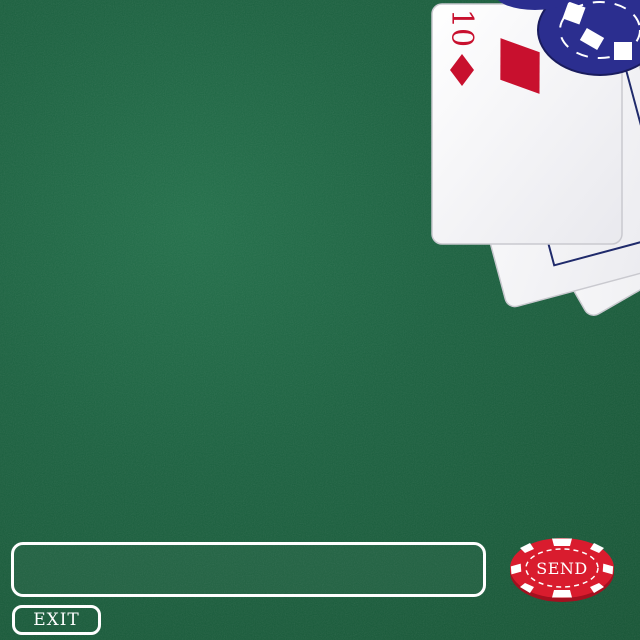 This screenshot has height=640, width=640. Describe the element at coordinates (461, 28) in the screenshot. I see `card-ten-rank: 10` at that location.